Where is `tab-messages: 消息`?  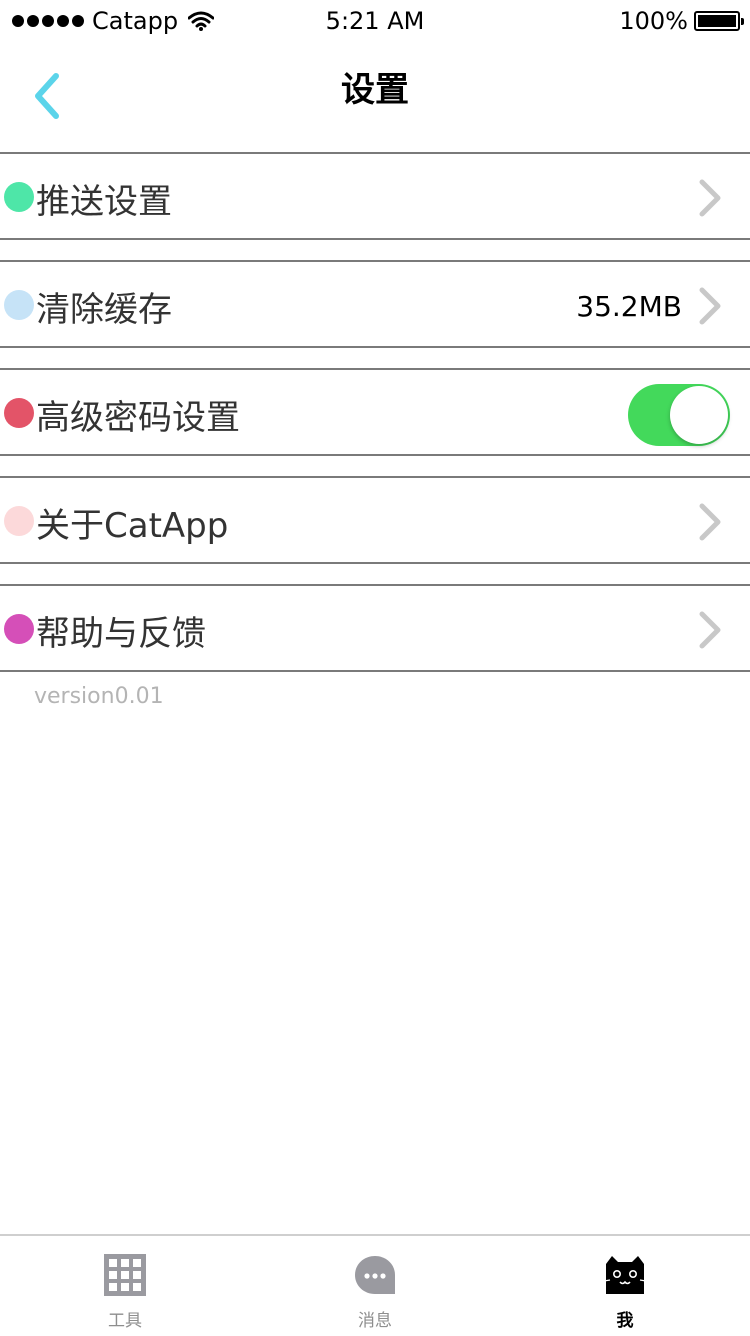 tab-messages: 消息 is located at coordinates (375, 1286).